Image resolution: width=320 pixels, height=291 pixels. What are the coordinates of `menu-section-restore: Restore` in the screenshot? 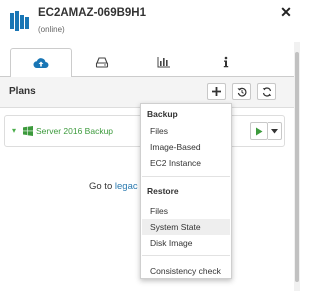 It's located at (163, 191).